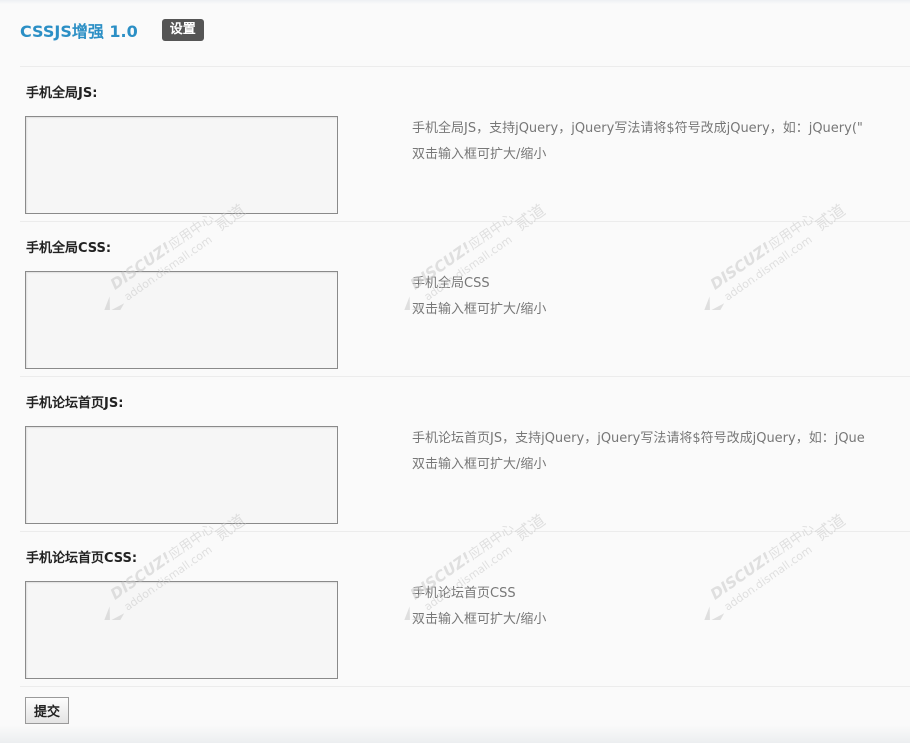 This screenshot has width=910, height=743. Describe the element at coordinates (69, 248) in the screenshot. I see `section-label-mobile-global-css: 手机全局CSS:` at that location.